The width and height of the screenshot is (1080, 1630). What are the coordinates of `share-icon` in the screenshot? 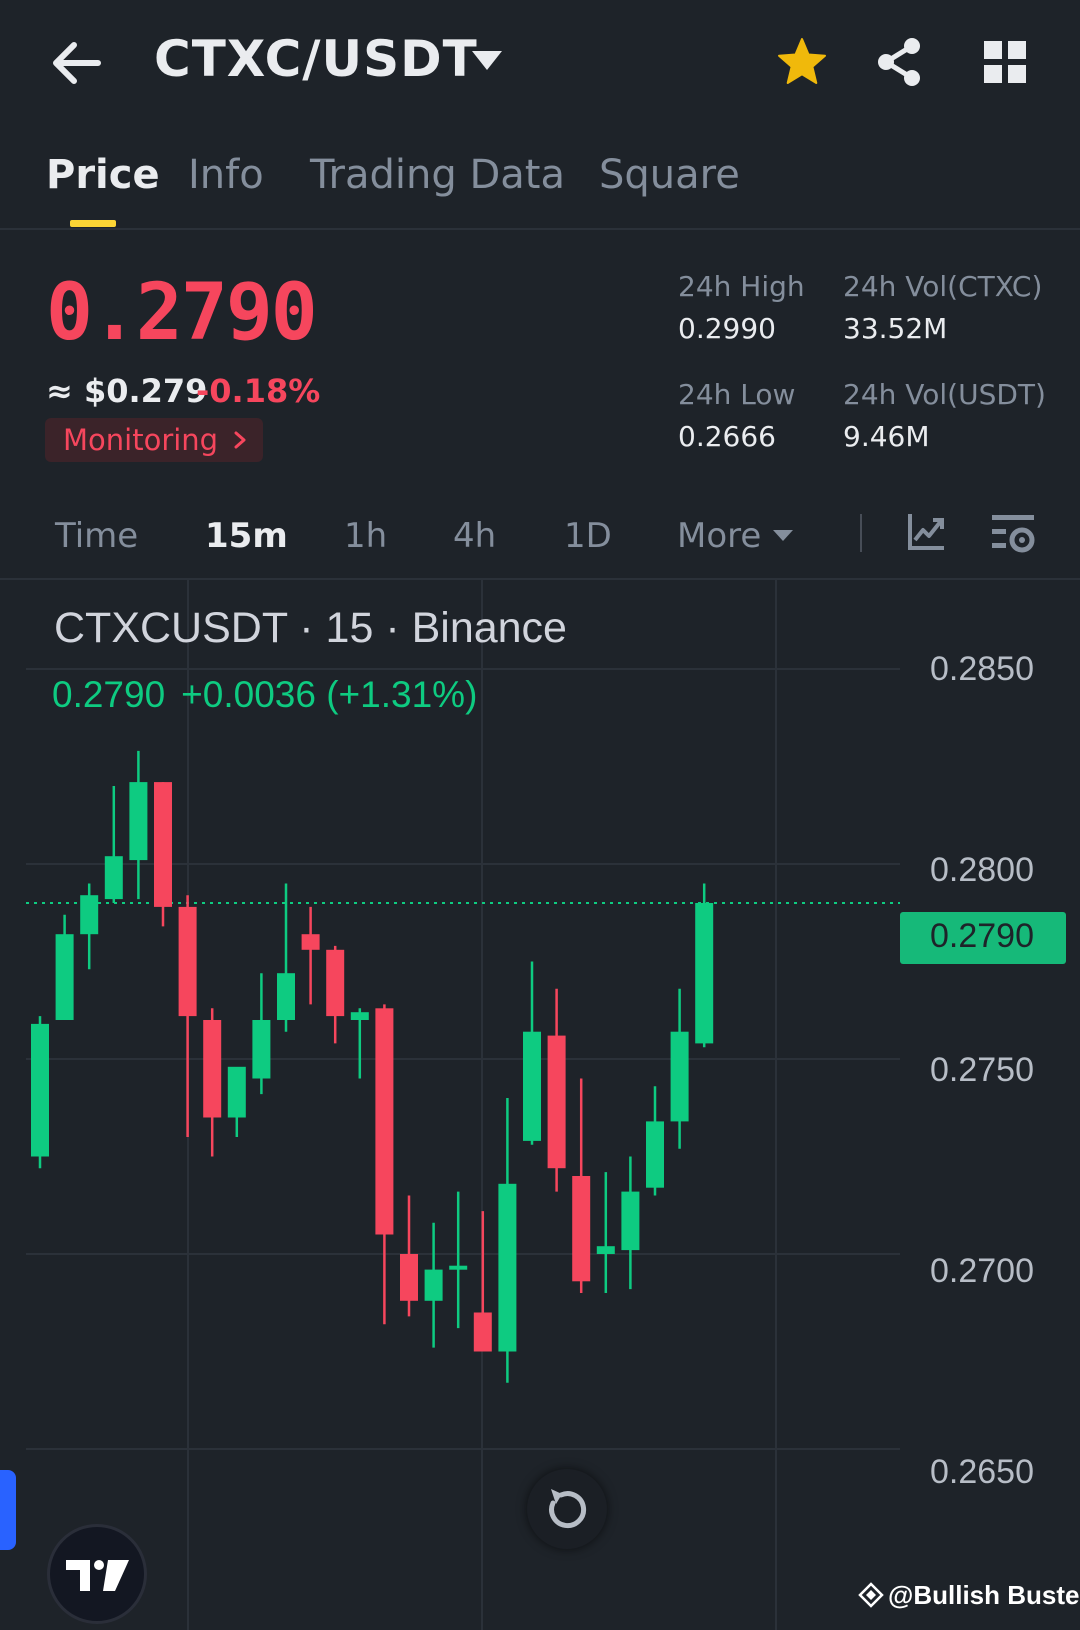 It's located at (899, 62).